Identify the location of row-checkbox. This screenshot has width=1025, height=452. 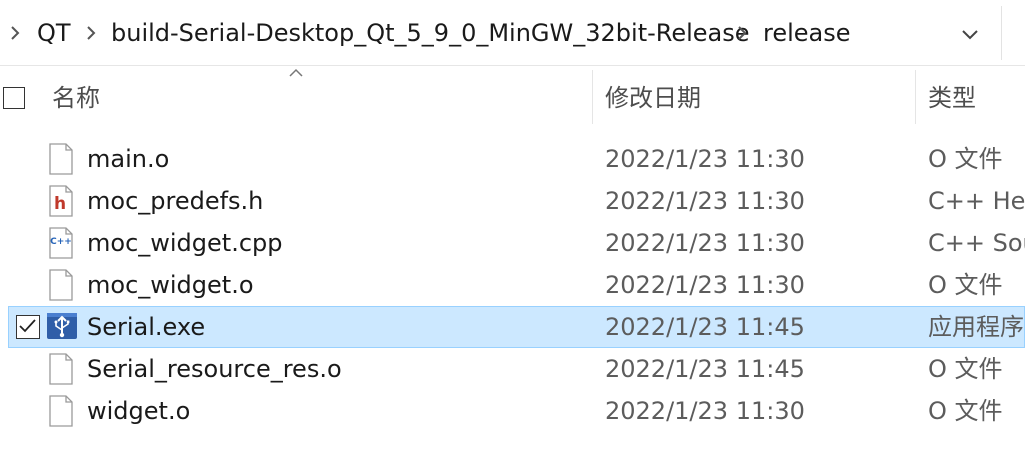
(28, 327).